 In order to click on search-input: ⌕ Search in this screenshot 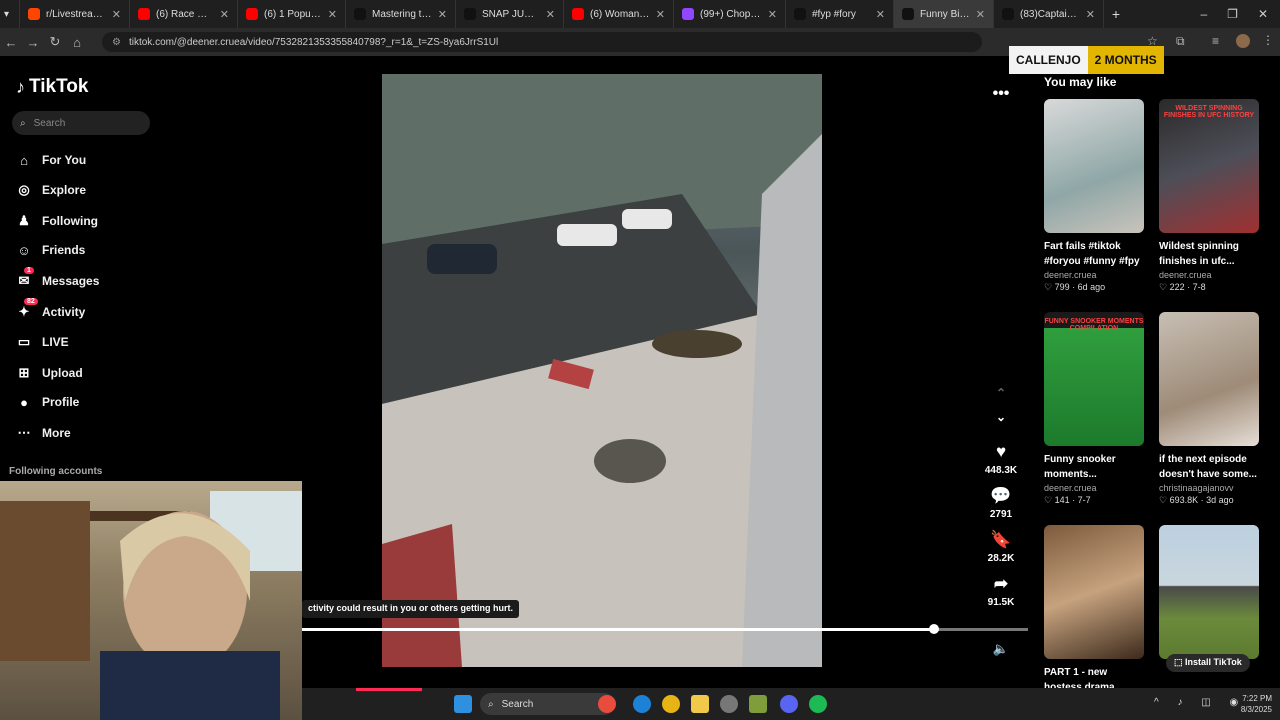, I will do `click(81, 123)`.